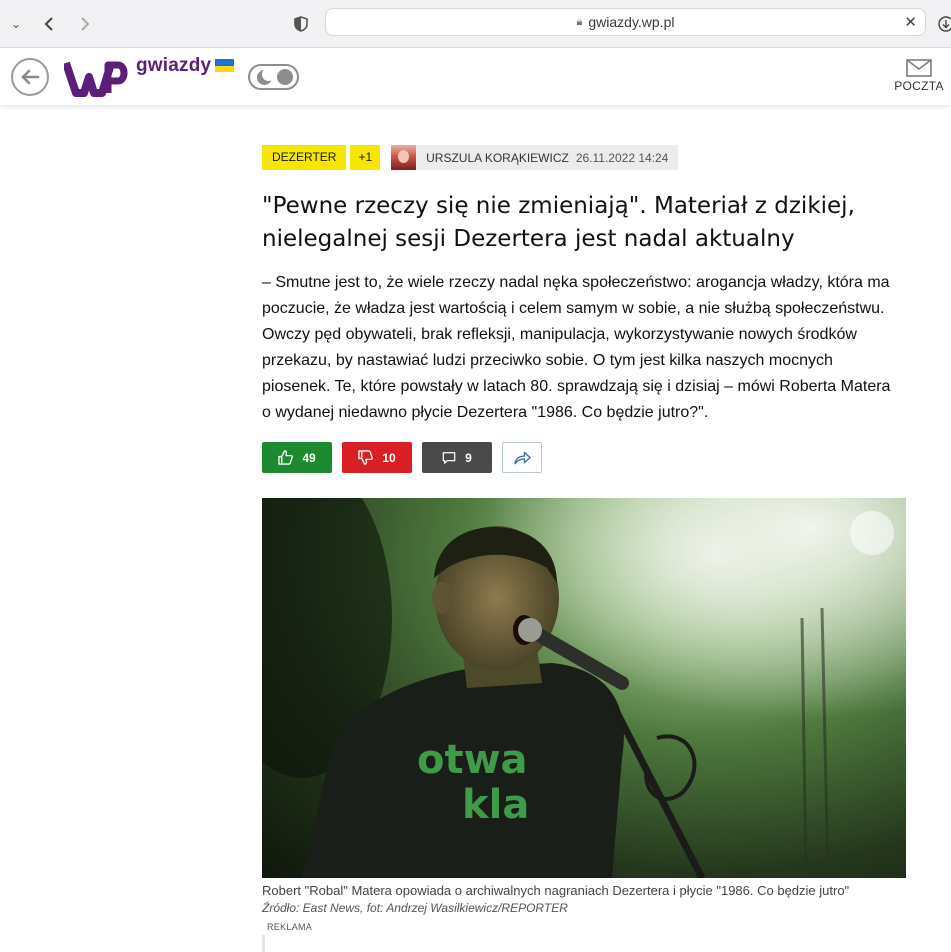 This screenshot has height=952, width=951. What do you see at coordinates (309, 457) in the screenshot?
I see `like-count: 49` at bounding box center [309, 457].